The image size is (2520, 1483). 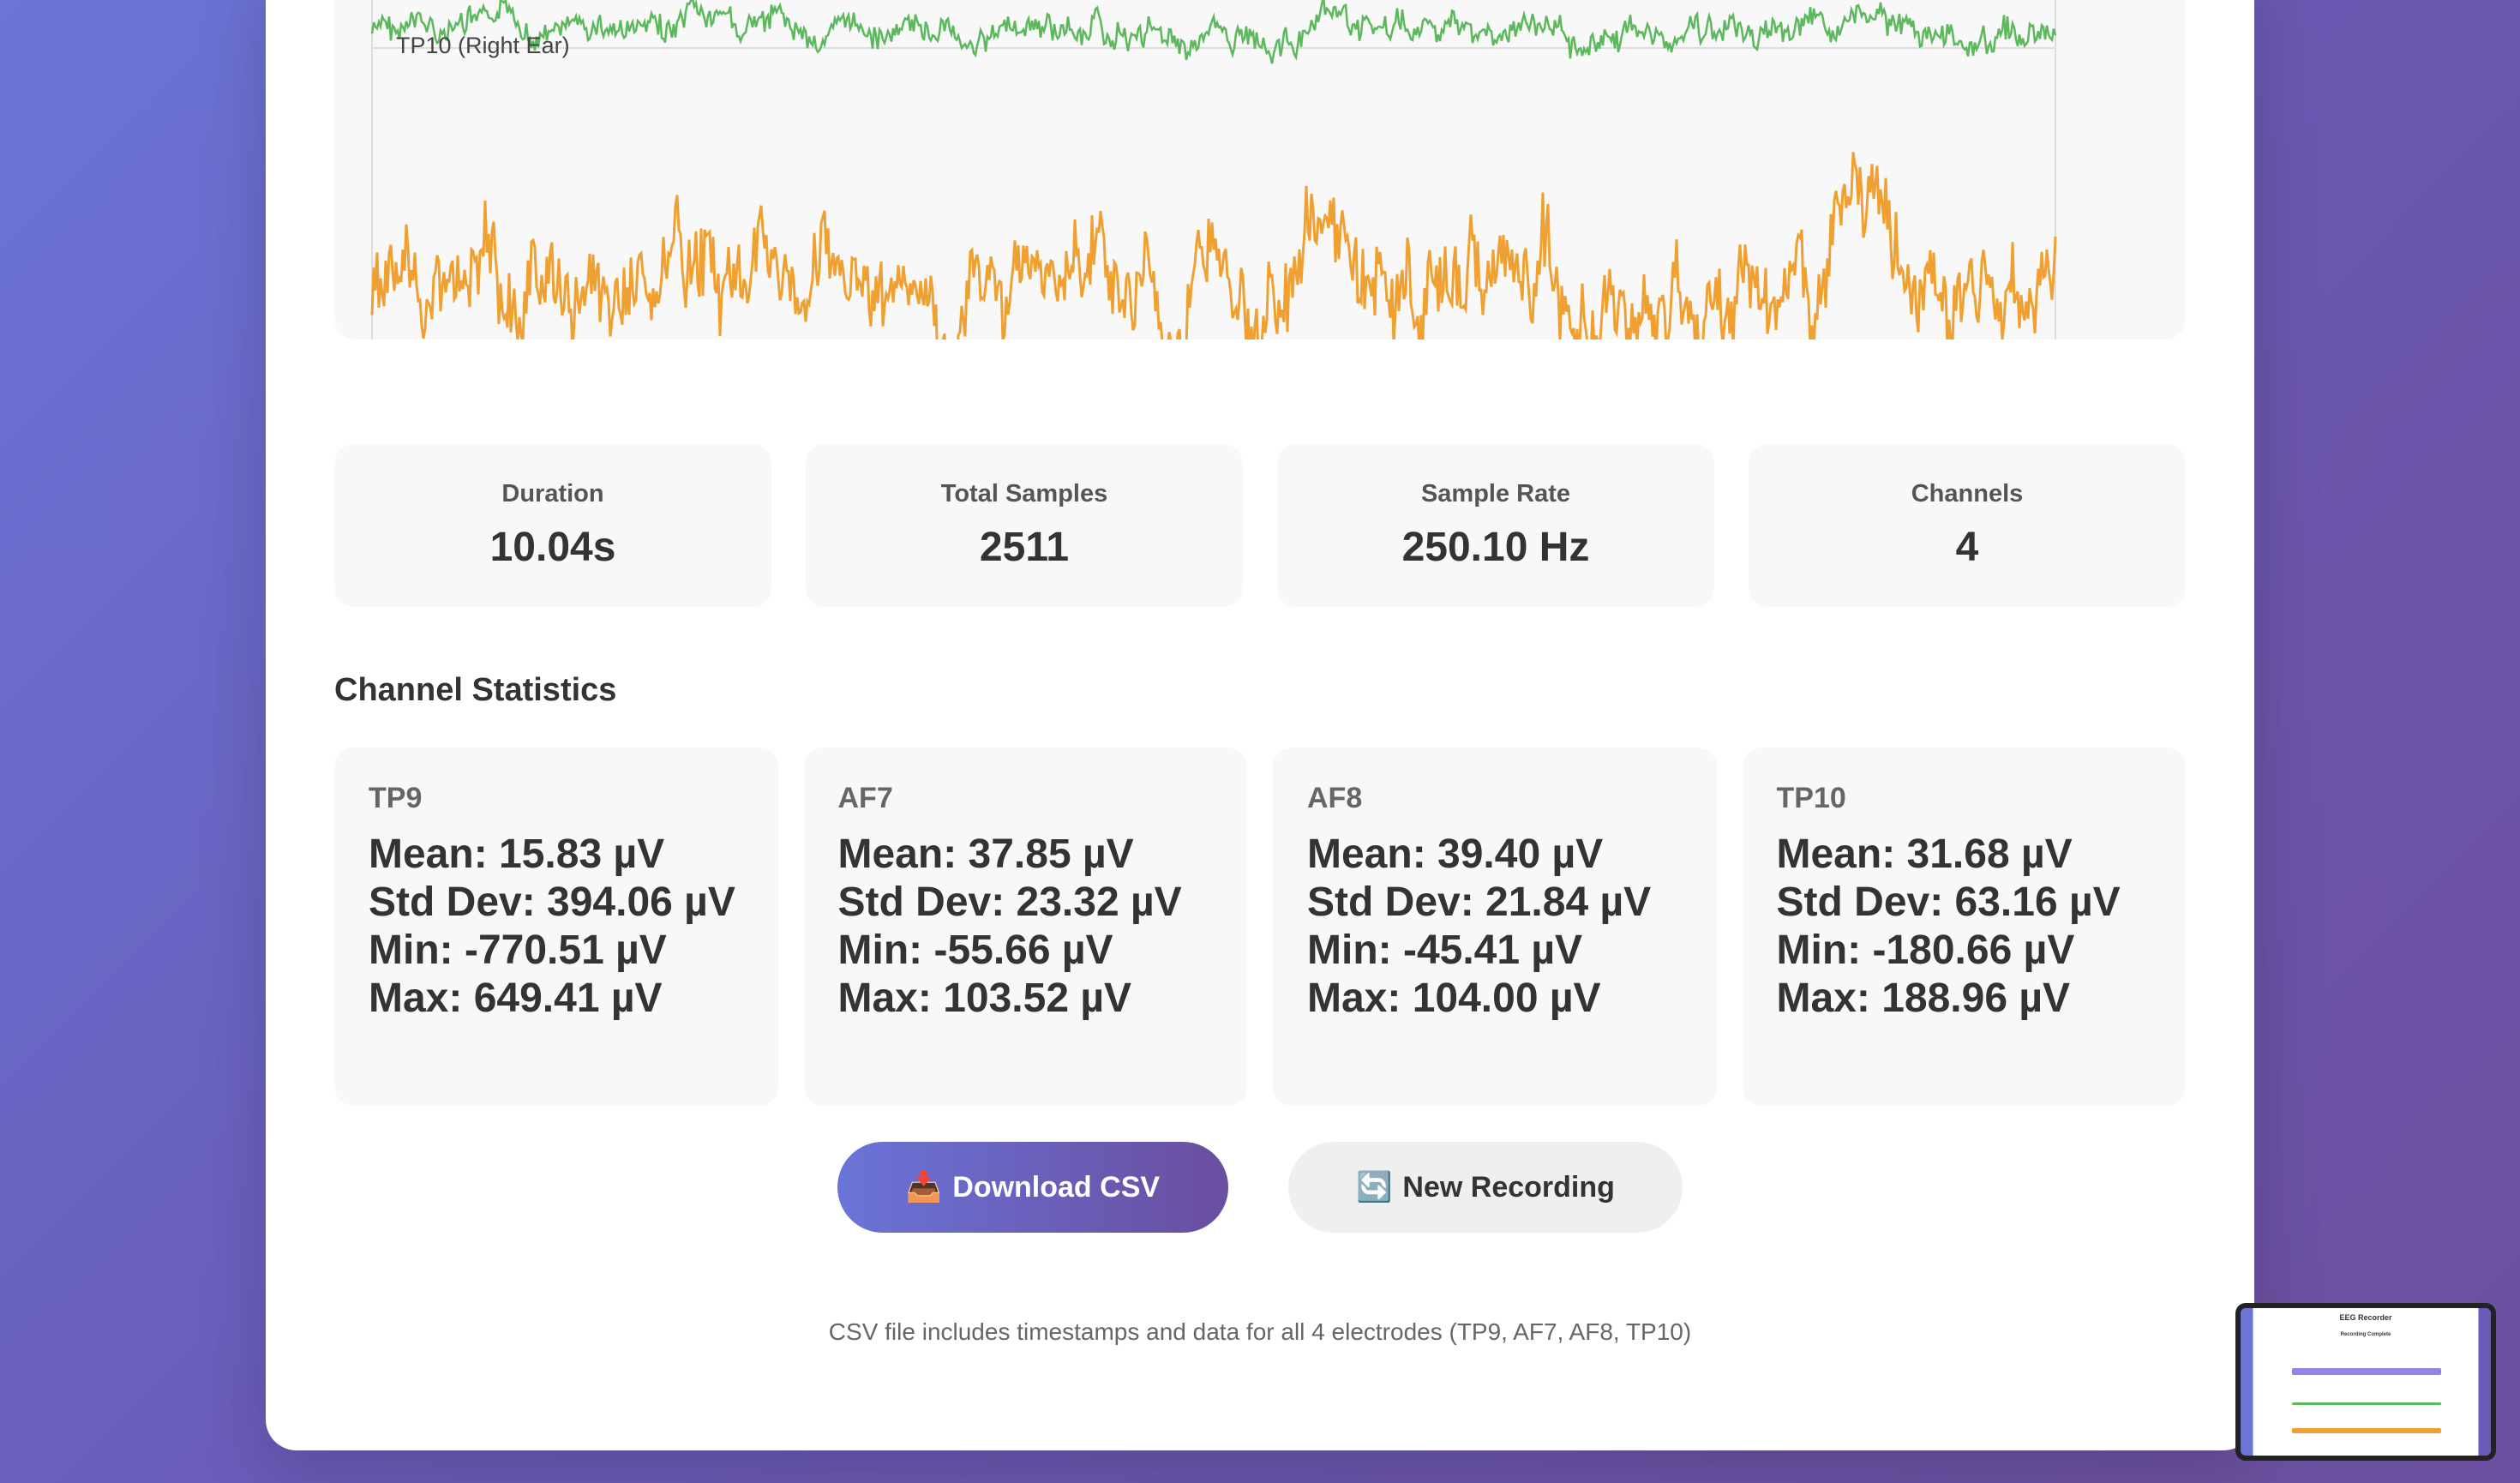 I want to click on channel-mean: Mean: 15.83 µV, so click(x=517, y=854).